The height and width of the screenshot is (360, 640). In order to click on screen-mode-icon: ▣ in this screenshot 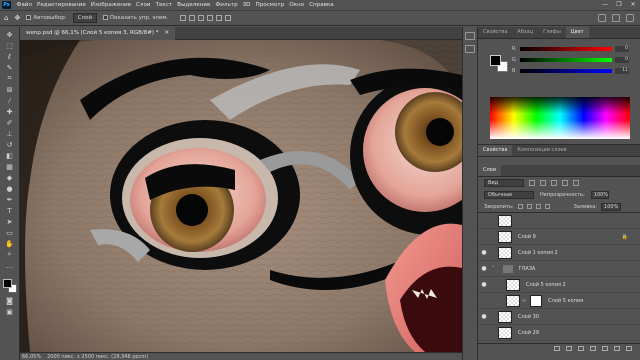, I will do `click(10, 311)`.